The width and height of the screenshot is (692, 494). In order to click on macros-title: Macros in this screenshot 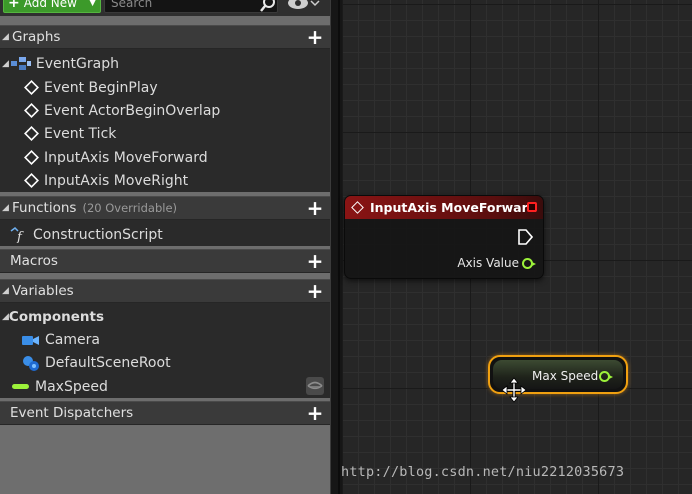, I will do `click(34, 261)`.